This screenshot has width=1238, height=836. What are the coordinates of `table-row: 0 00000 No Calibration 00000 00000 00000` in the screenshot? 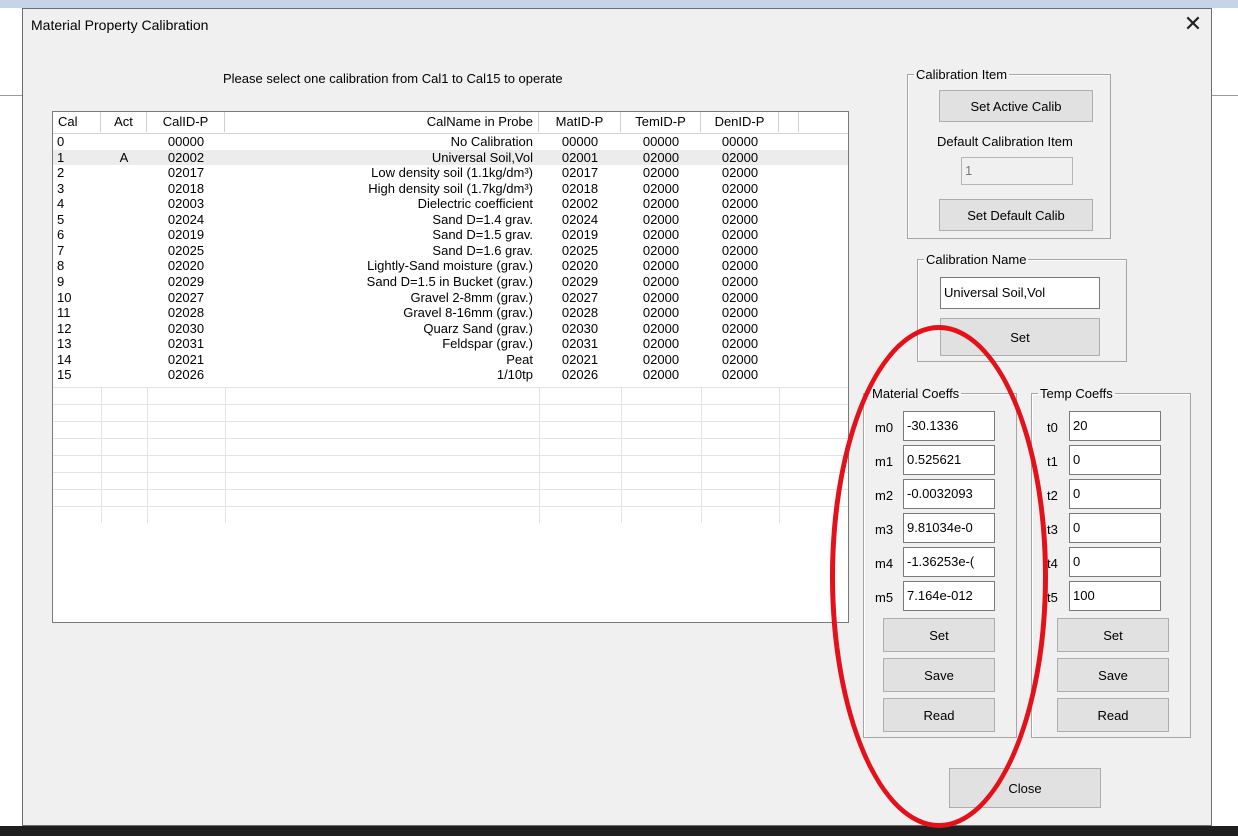 It's located at (450, 141).